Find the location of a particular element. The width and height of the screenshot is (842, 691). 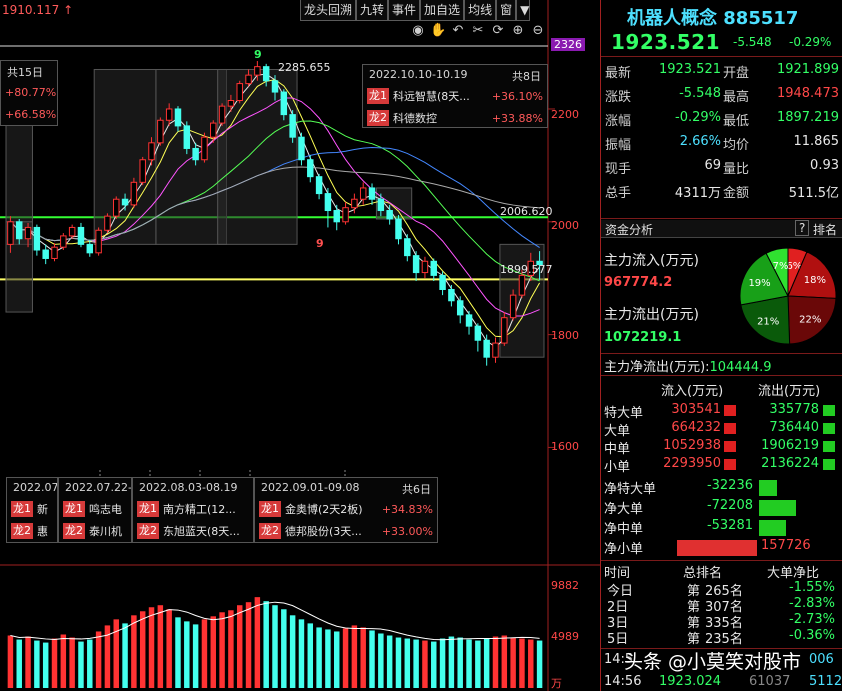

interval-box-date: 2022.09.01-09.08 is located at coordinates (310, 487).